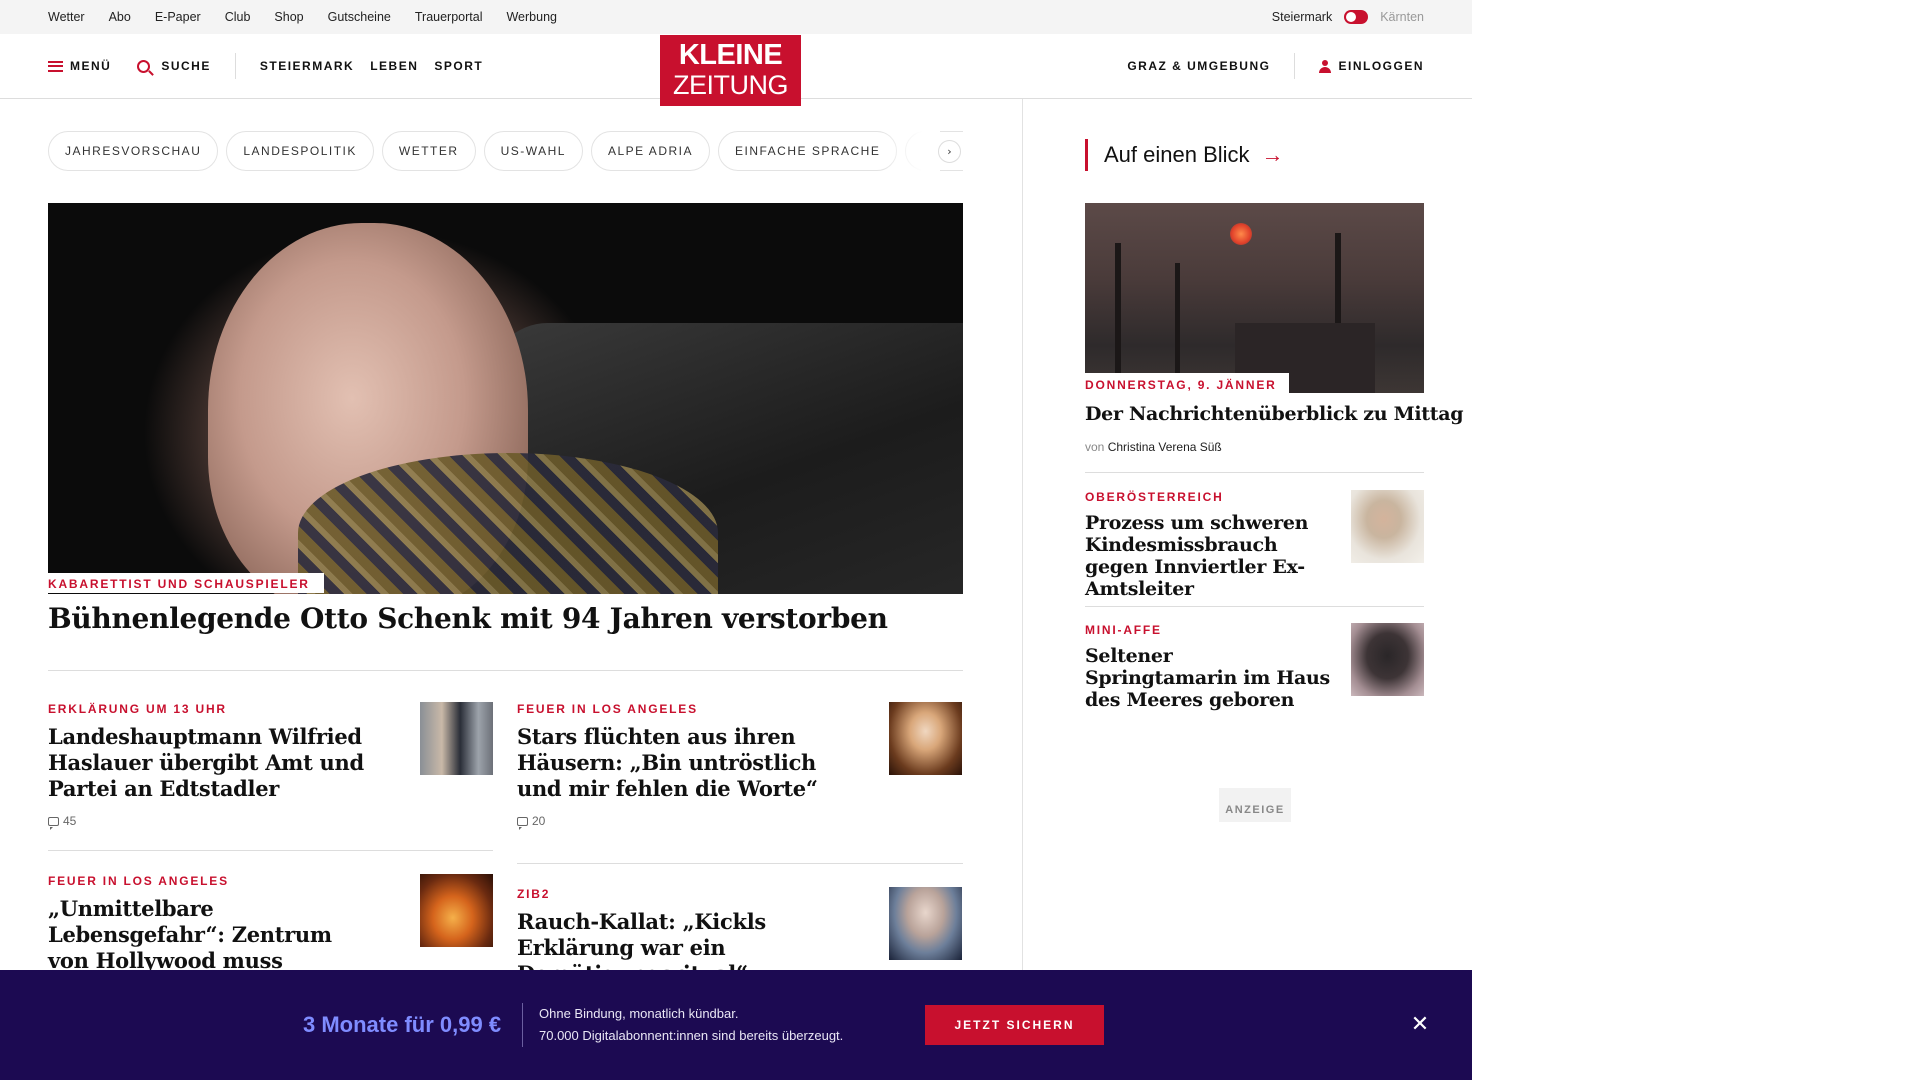  I want to click on search-icon, so click(144, 66).